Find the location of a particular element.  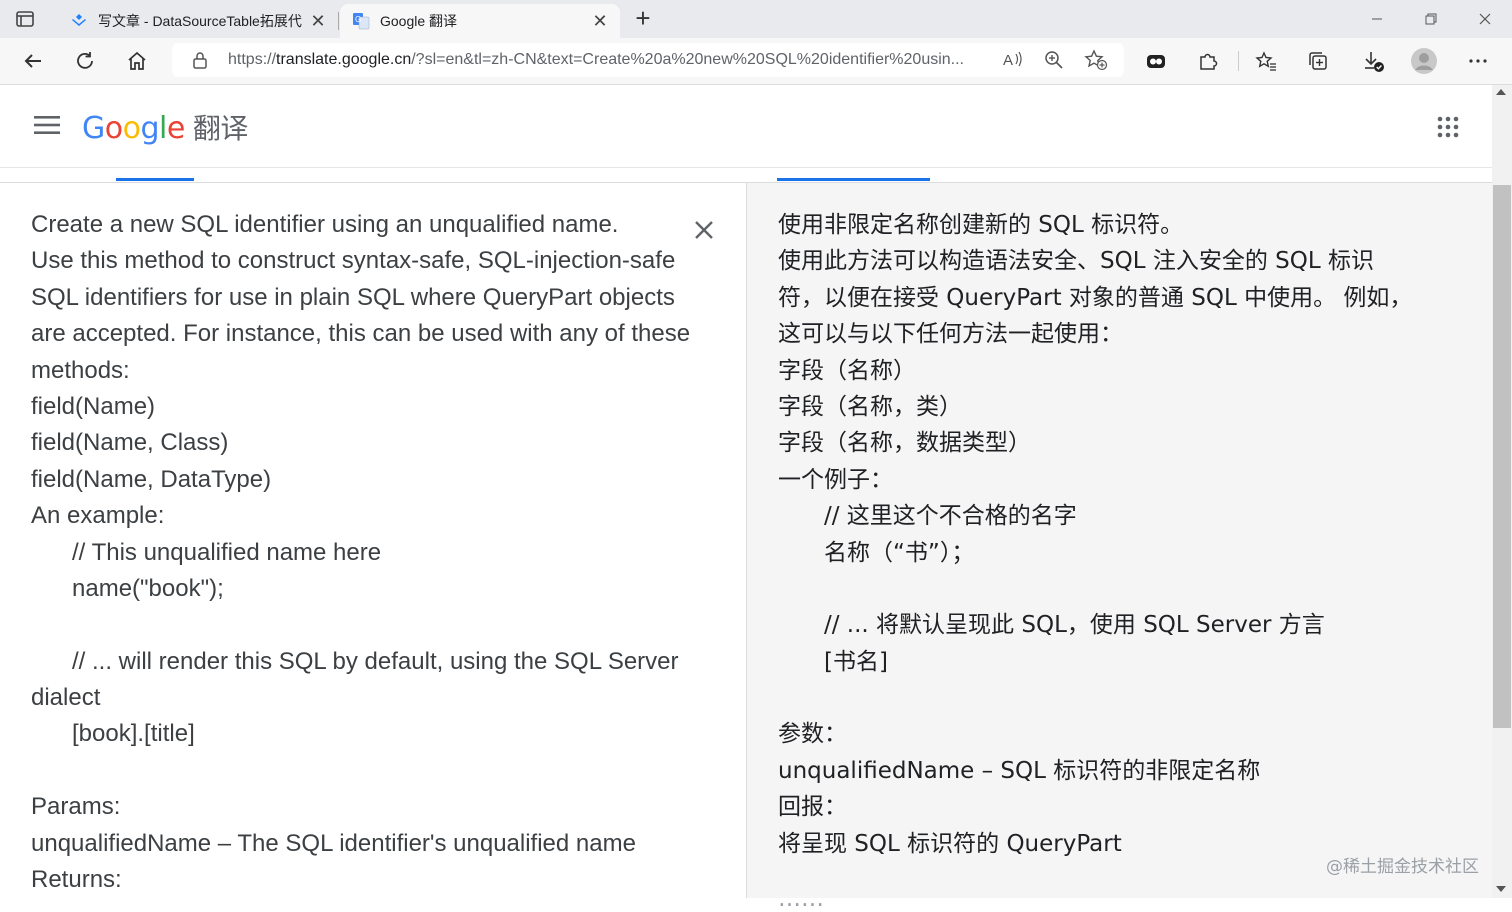

scroll-down-icon is located at coordinates (1501, 889).